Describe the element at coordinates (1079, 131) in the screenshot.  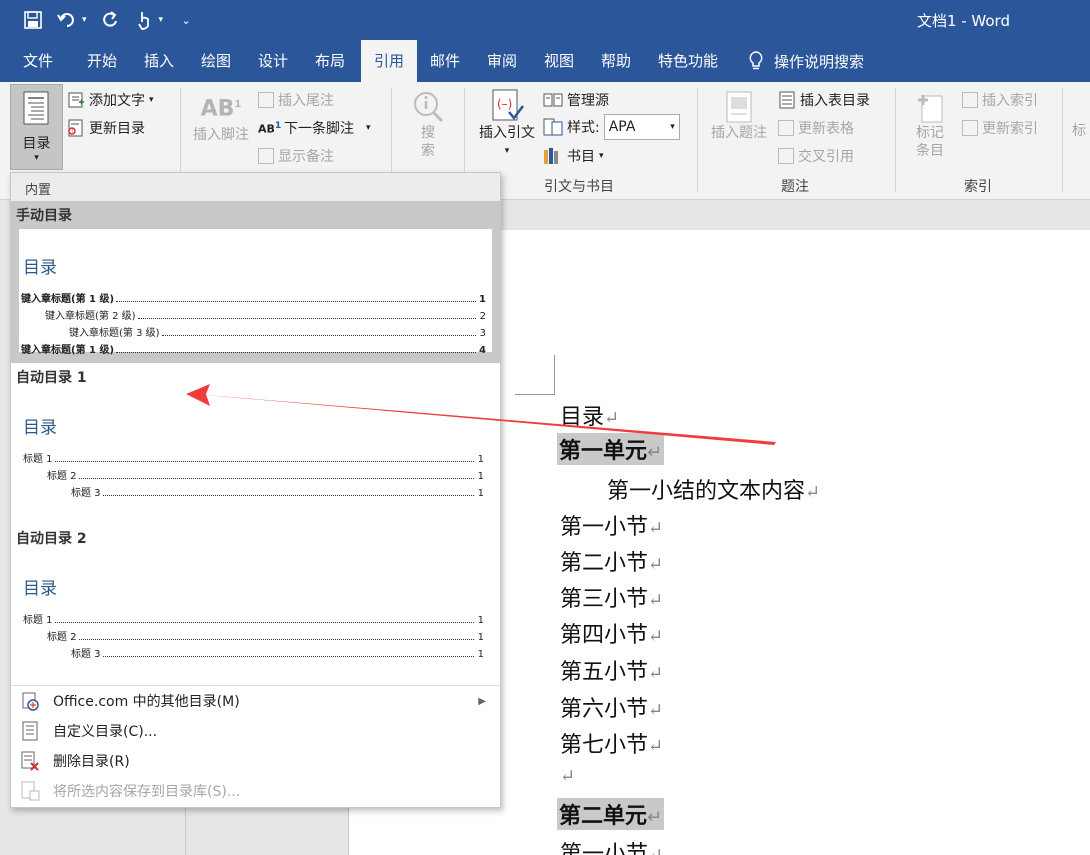
I see `next-group-partial: 标` at that location.